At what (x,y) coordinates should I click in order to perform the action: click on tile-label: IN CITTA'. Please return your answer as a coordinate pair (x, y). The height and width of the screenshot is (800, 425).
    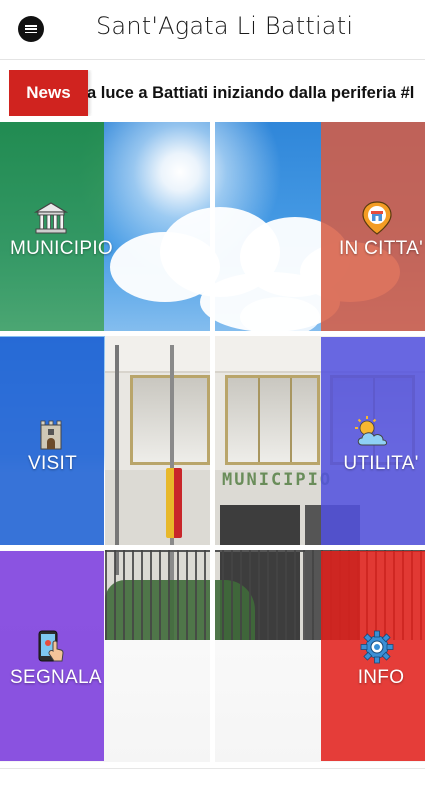
    Looking at the image, I should click on (381, 248).